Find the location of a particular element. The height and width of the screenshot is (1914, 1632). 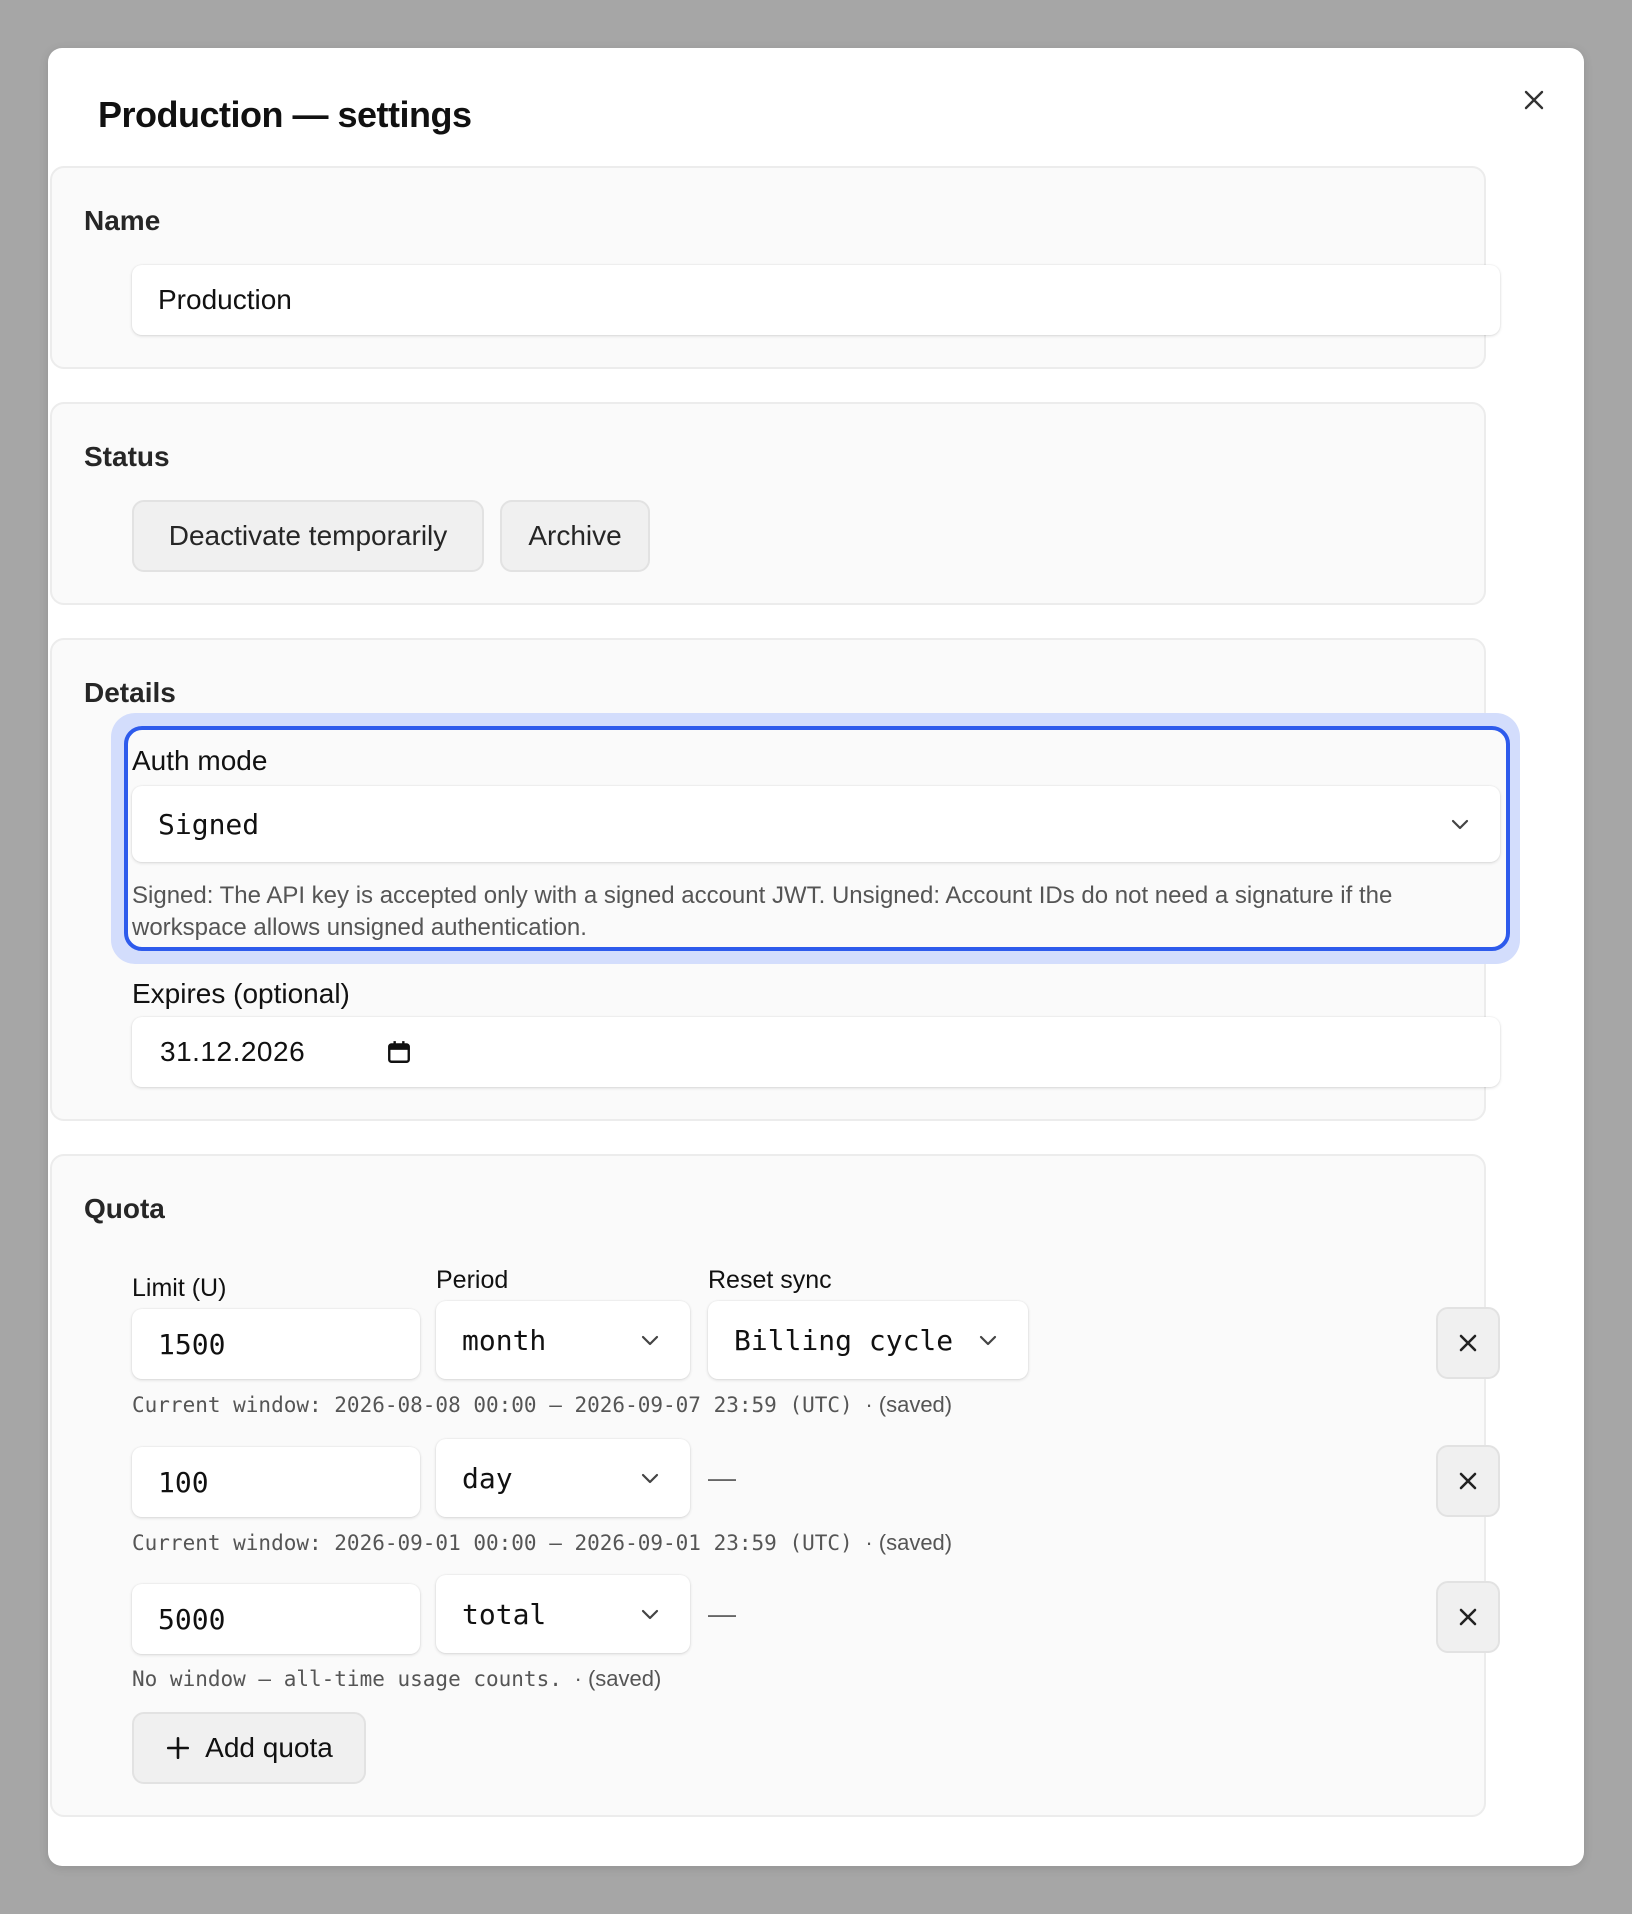

expires-label: Expires (optional) is located at coordinates (241, 993).